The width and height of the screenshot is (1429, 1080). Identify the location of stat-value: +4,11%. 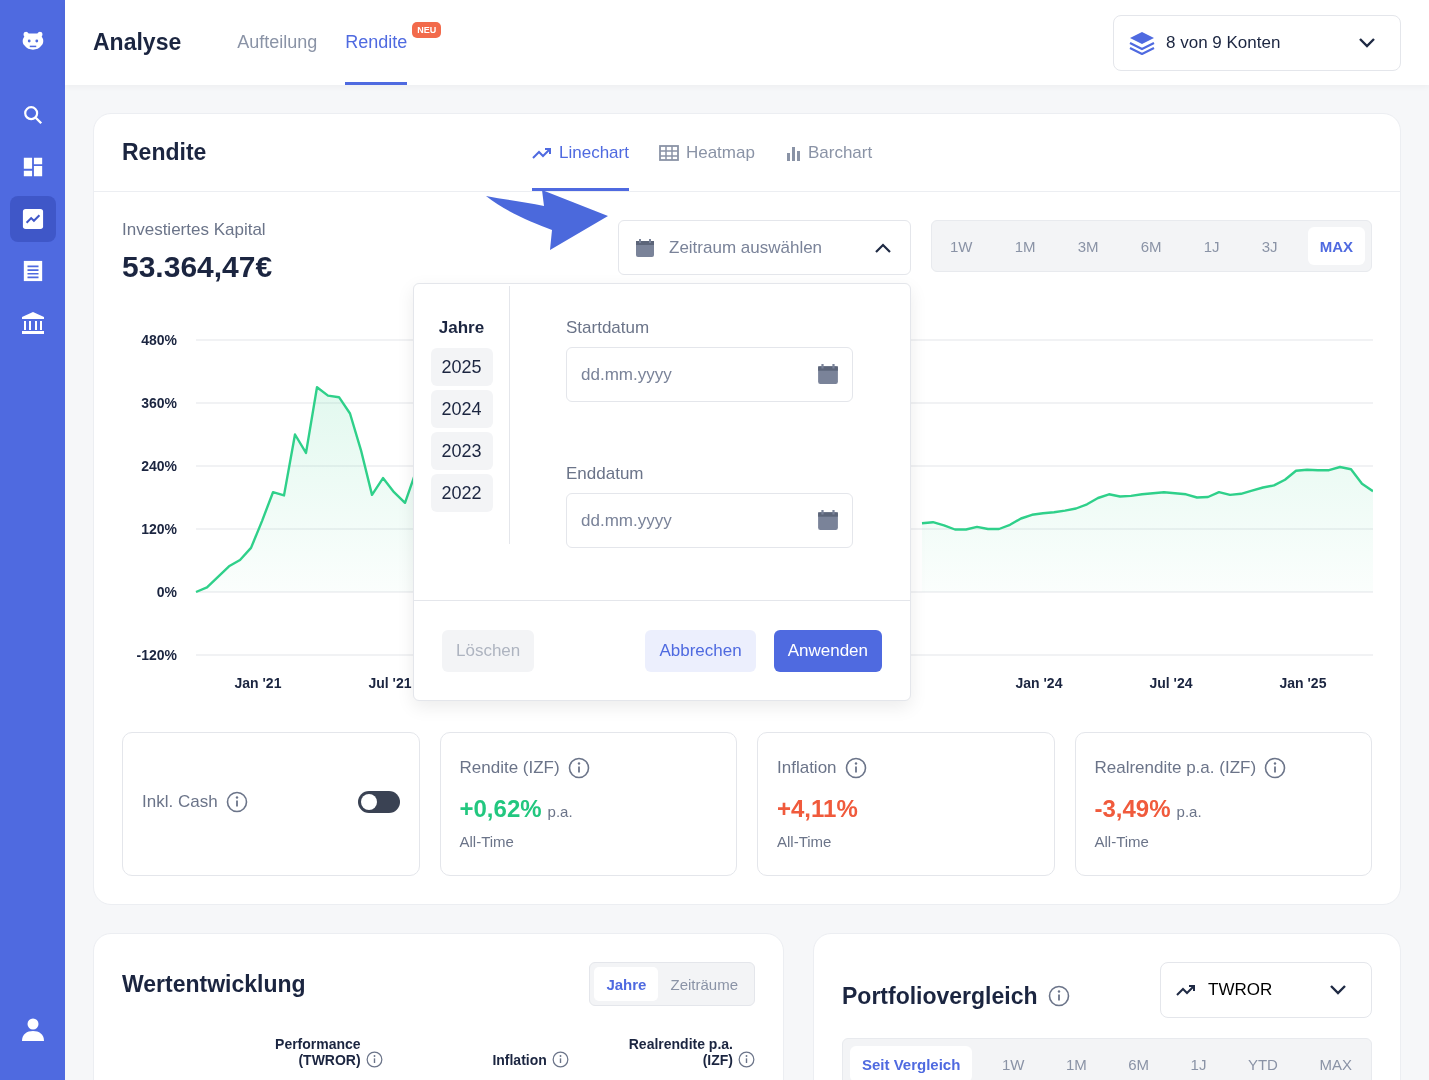
(817, 809).